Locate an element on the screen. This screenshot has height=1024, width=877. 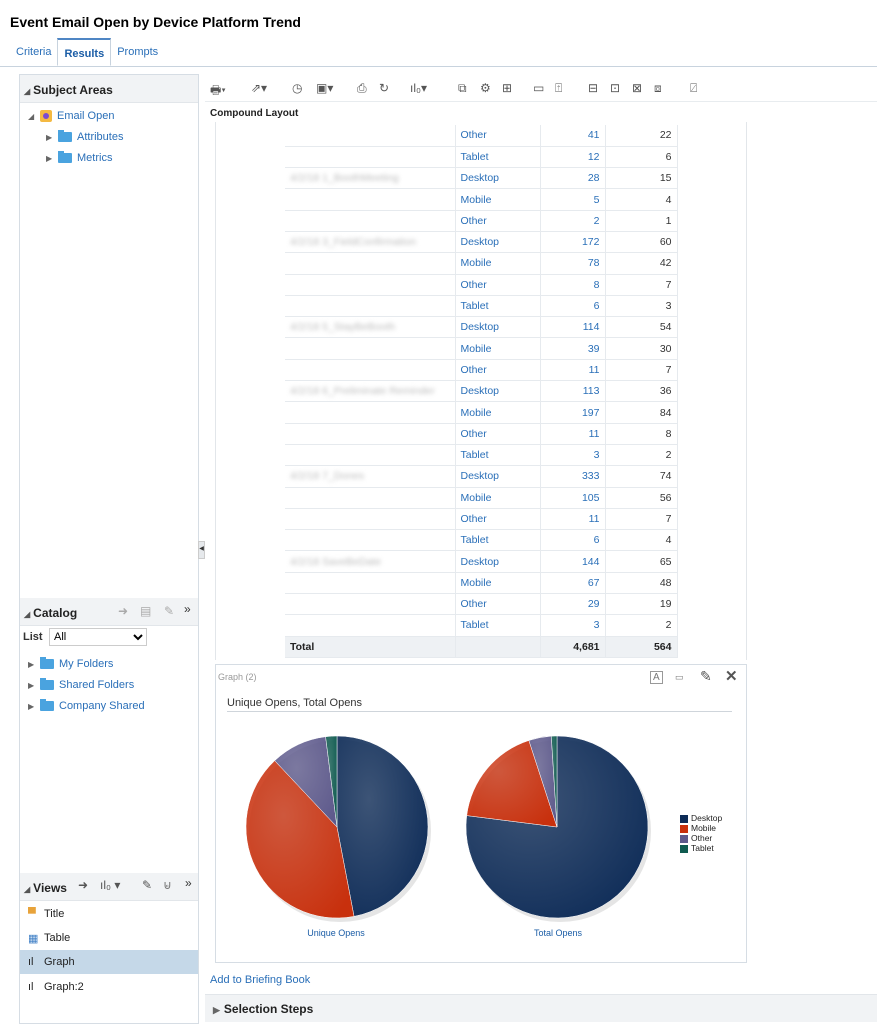
close-icon: ✕ is located at coordinates (731, 676).